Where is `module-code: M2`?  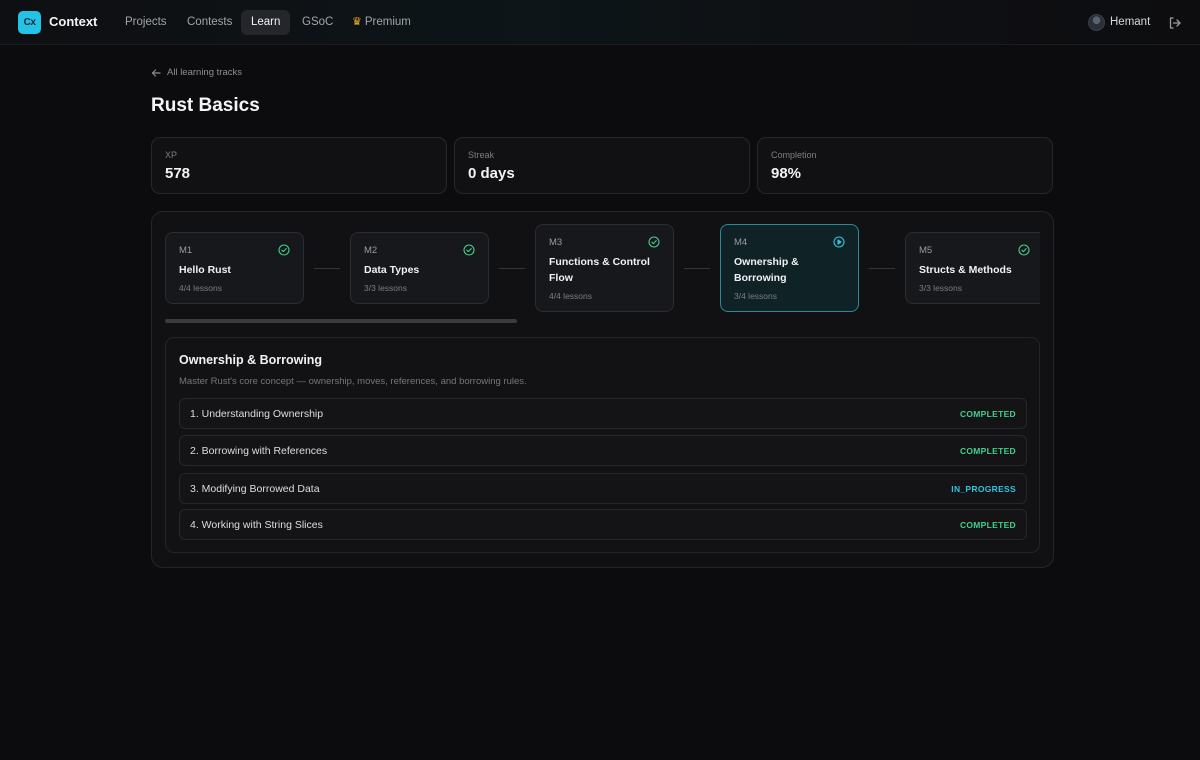 module-code: M2 is located at coordinates (371, 250).